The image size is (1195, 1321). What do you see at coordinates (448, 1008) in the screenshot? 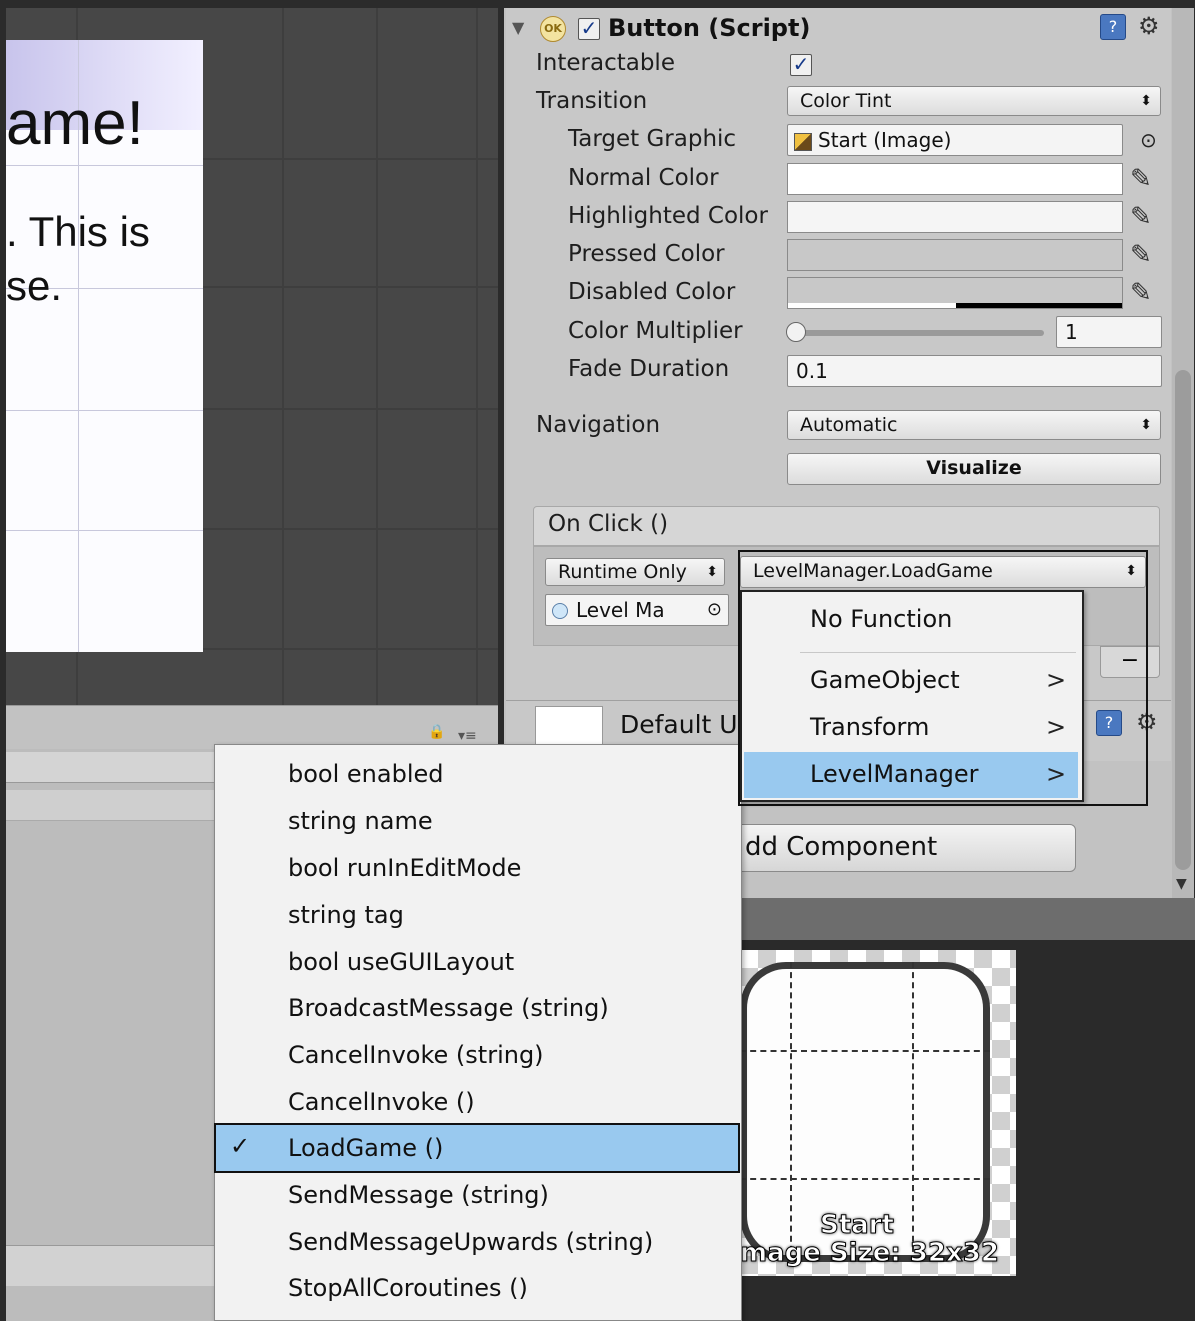
I see `method-menu-item: BroadcastMessage (string)` at bounding box center [448, 1008].